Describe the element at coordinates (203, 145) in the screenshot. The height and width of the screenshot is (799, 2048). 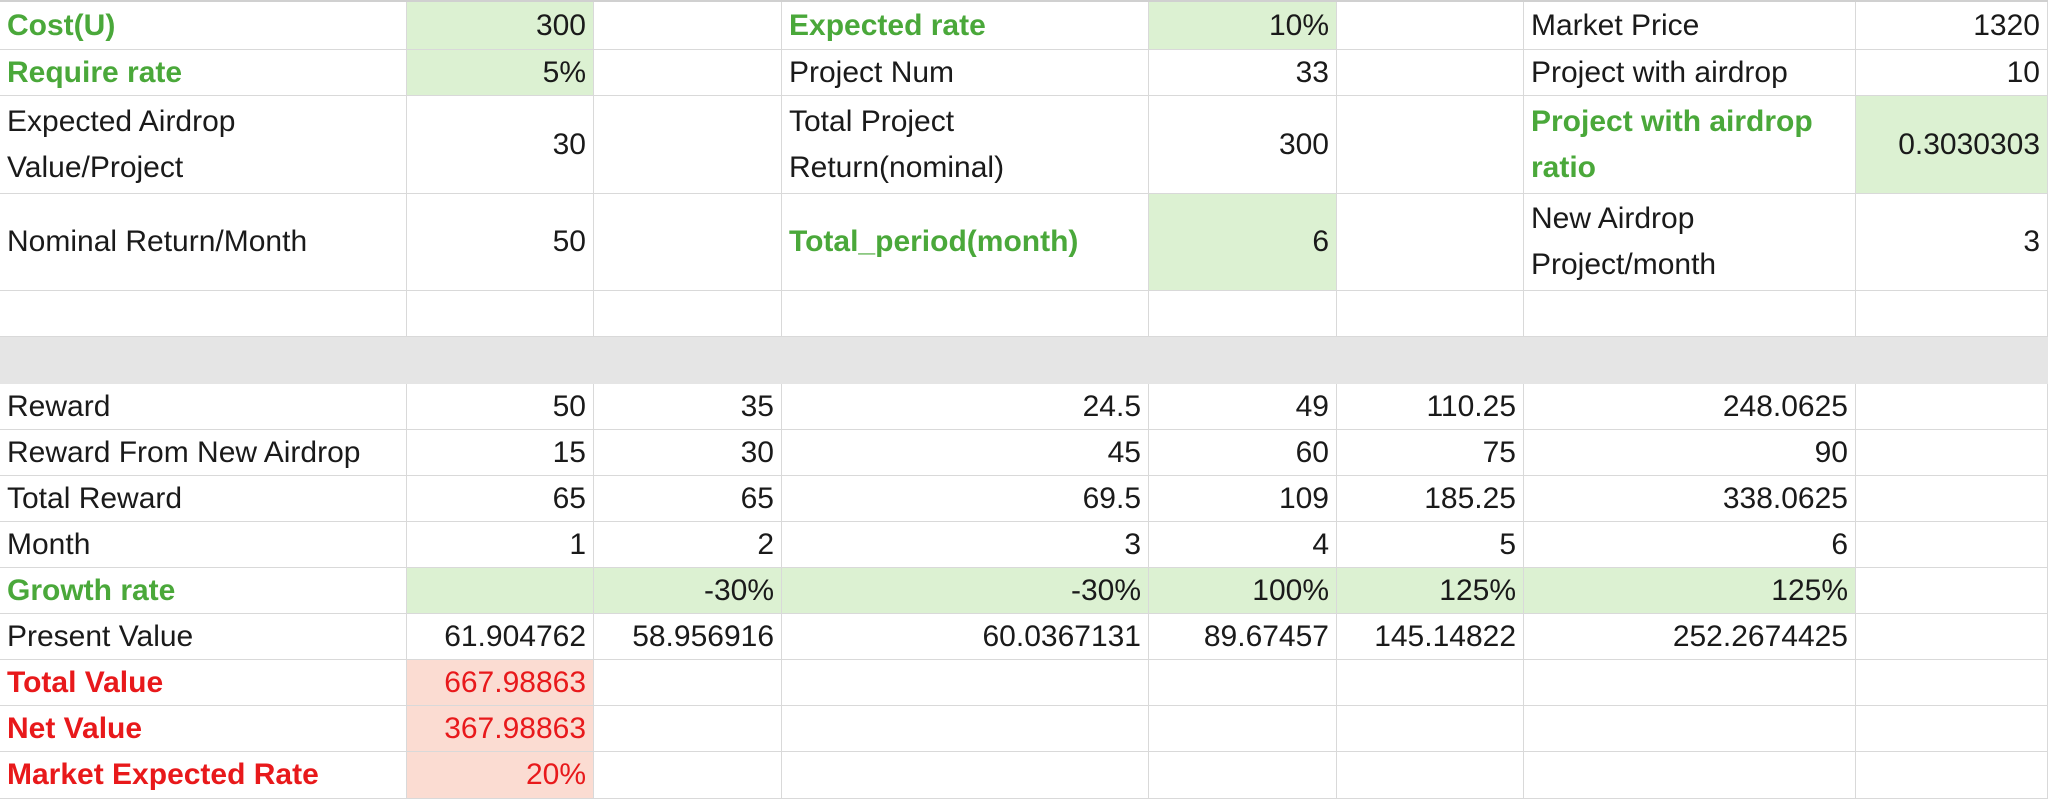
I see `expected-airdrop-label-cell: Expected Airdrop Value/Project` at that location.